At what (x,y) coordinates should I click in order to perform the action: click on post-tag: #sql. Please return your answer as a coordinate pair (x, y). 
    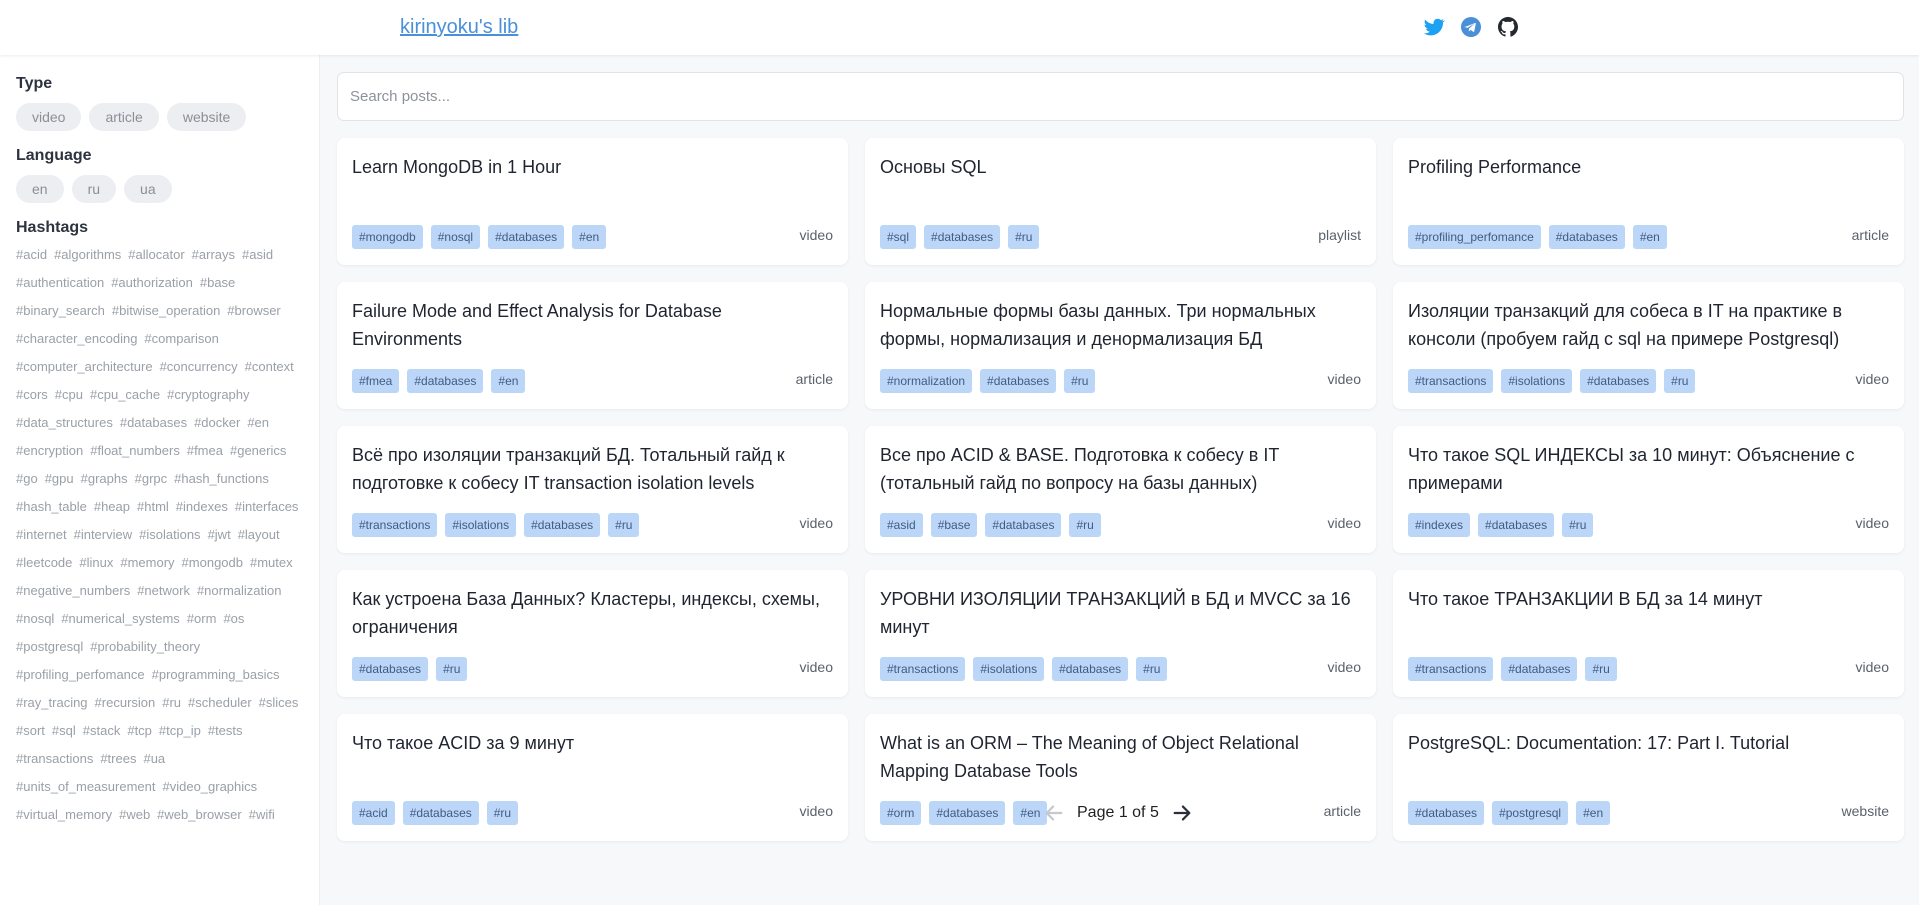
    Looking at the image, I should click on (898, 237).